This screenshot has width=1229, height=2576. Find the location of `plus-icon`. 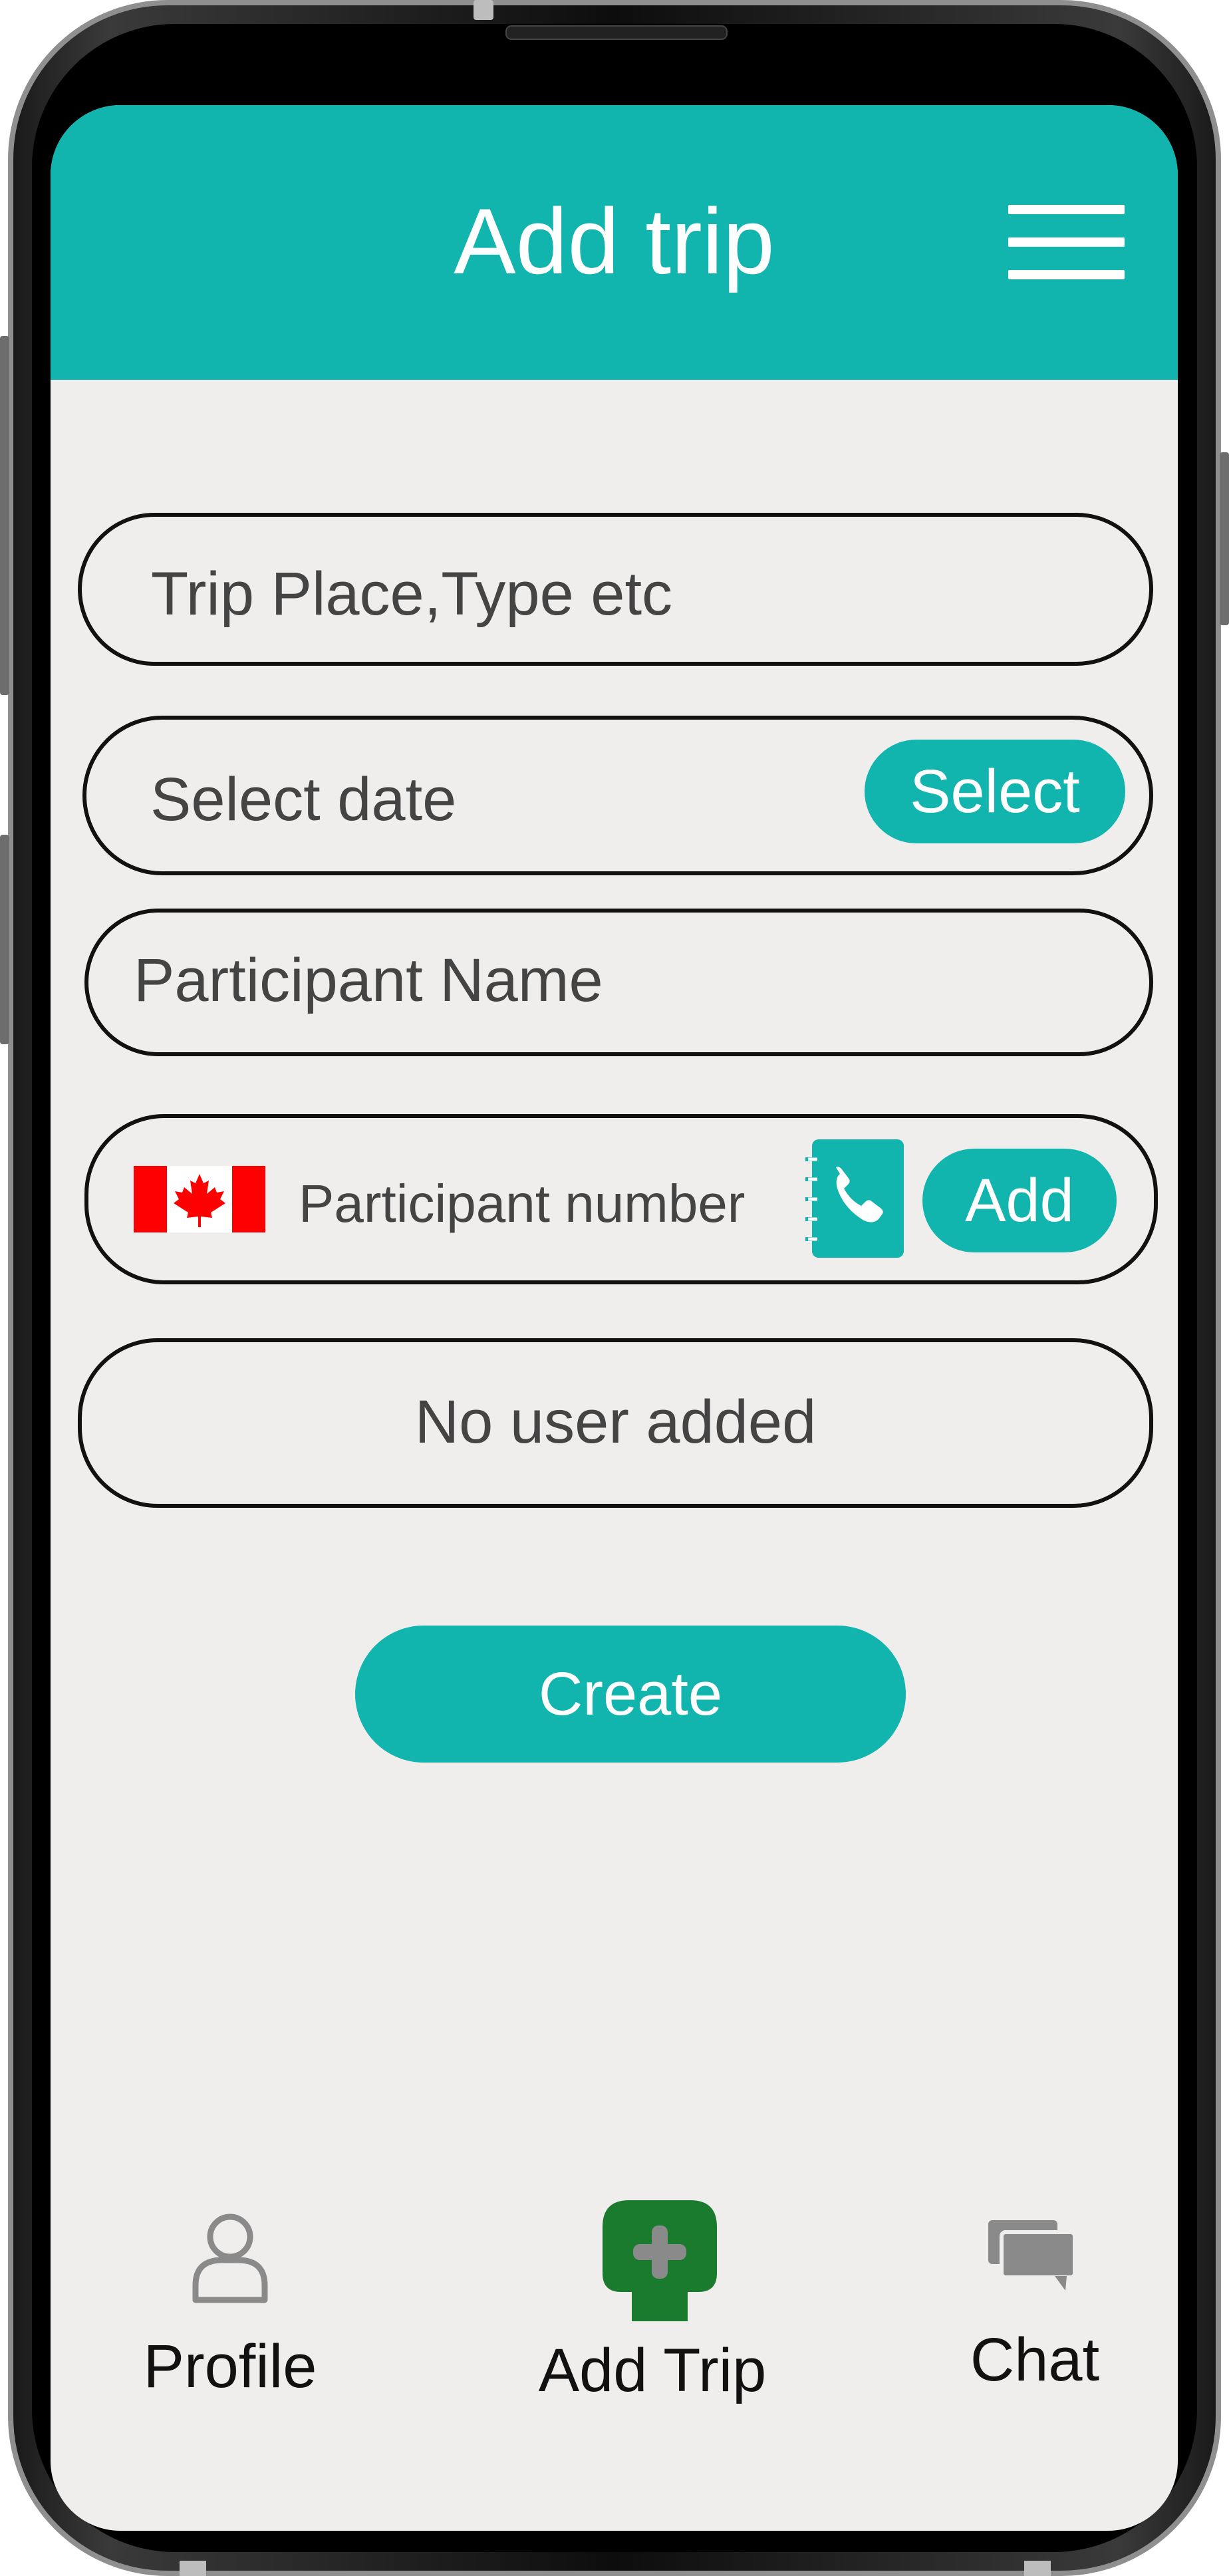

plus-icon is located at coordinates (660, 2260).